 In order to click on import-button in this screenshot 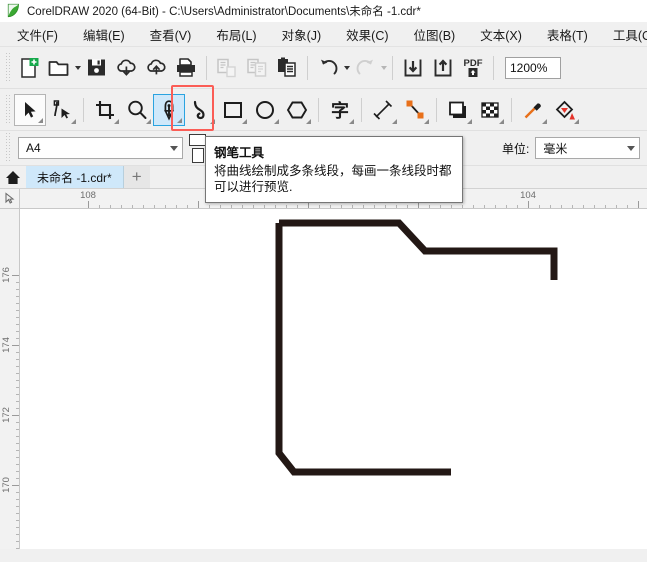, I will do `click(413, 68)`.